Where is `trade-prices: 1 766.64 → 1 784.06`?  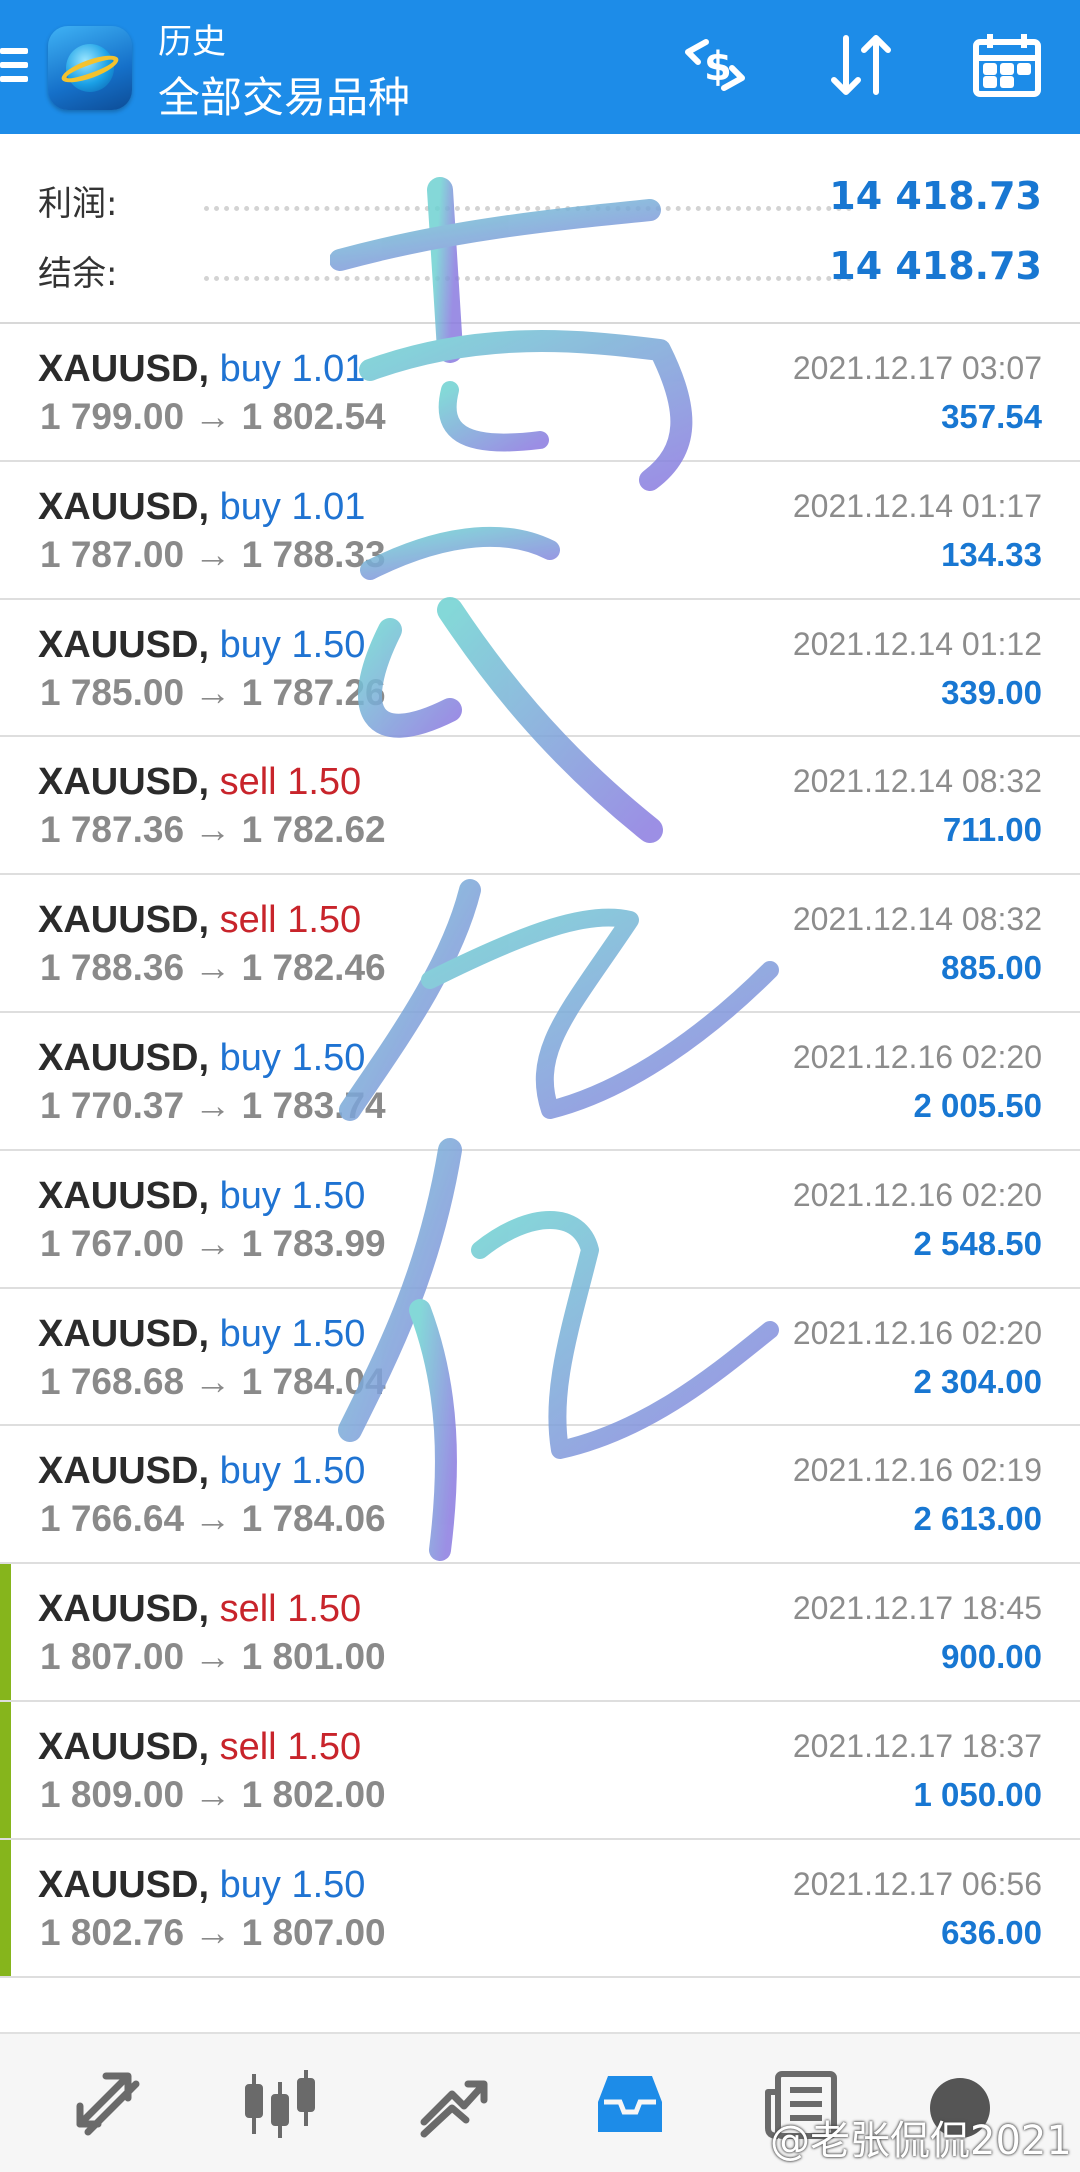 trade-prices: 1 766.64 → 1 784.06 is located at coordinates (213, 1519).